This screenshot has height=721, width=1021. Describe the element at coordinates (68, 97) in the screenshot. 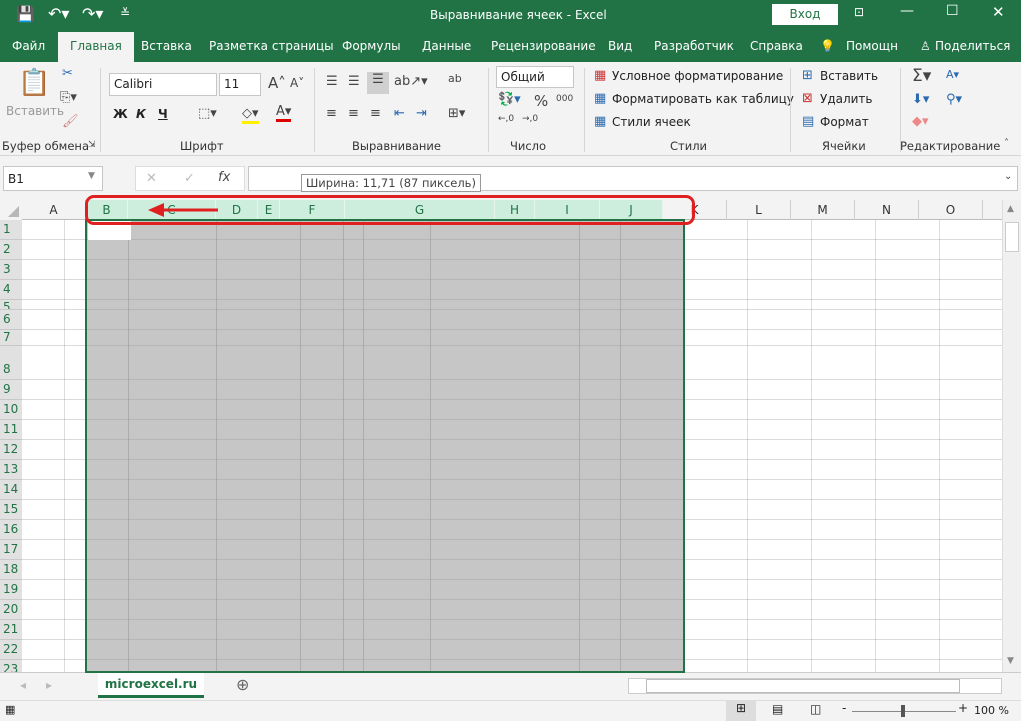

I see `copy-icon: ⎘▾` at that location.